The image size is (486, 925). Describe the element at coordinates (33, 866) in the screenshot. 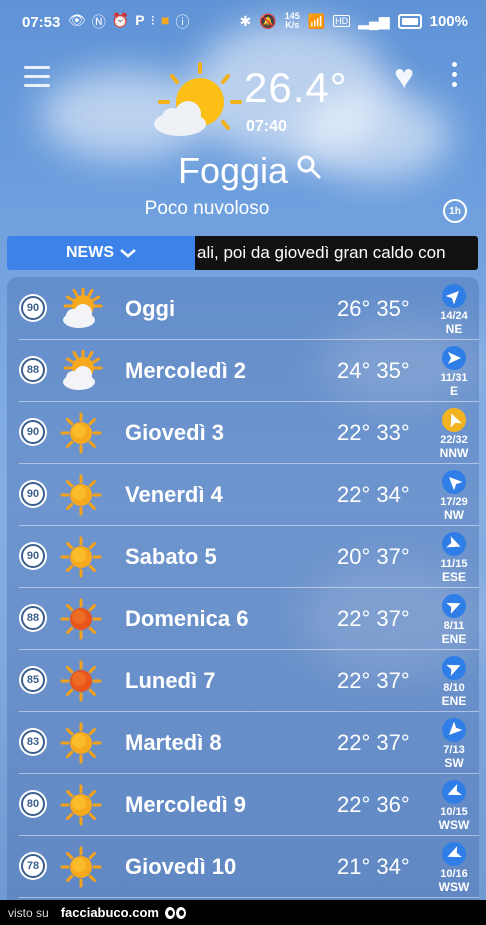

I see `air-quality-badge: 78` at that location.